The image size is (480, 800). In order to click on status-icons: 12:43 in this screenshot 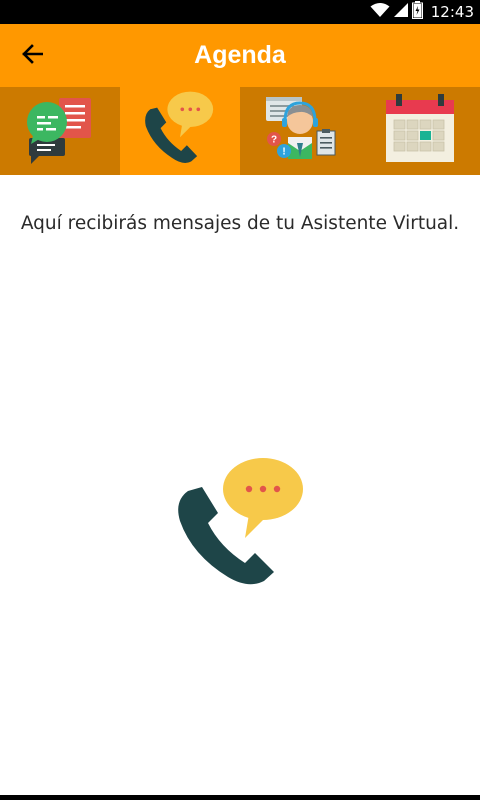, I will do `click(422, 12)`.